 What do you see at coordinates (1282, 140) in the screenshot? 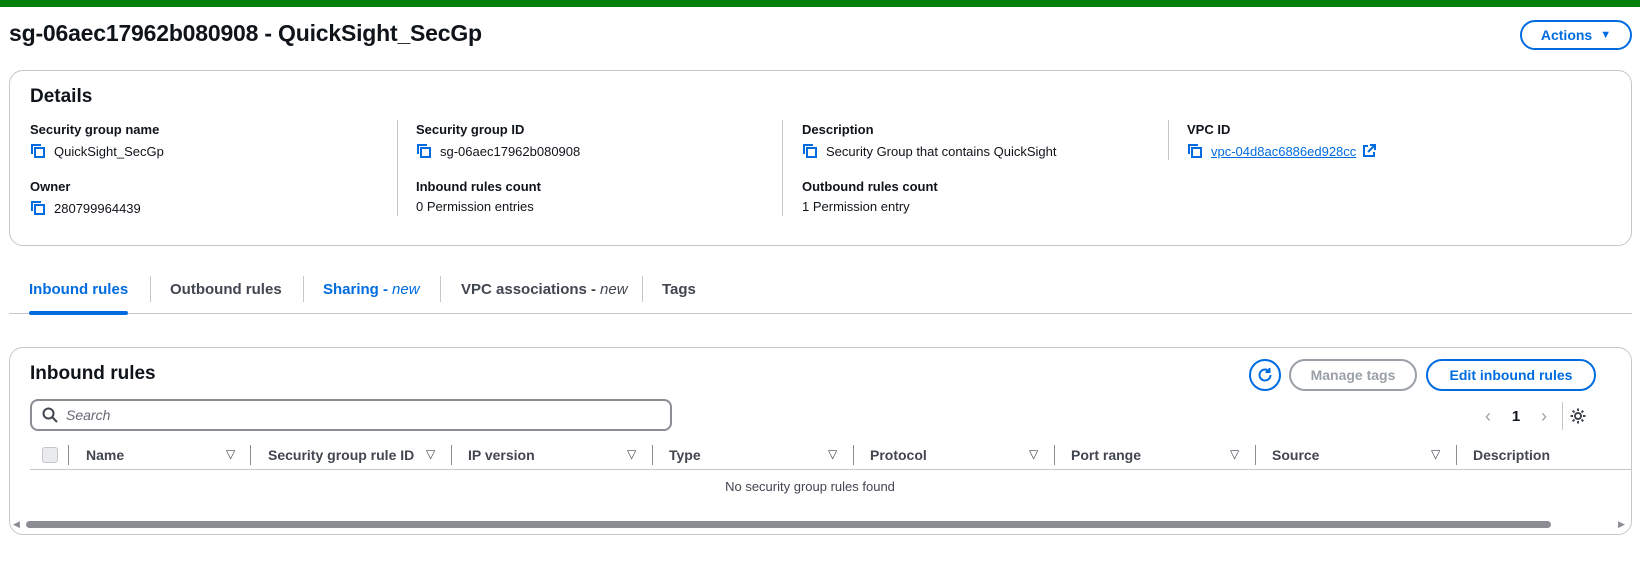
I see `vpc-id-field: VPC ID vpc-04d8ac6886ed928cc` at bounding box center [1282, 140].